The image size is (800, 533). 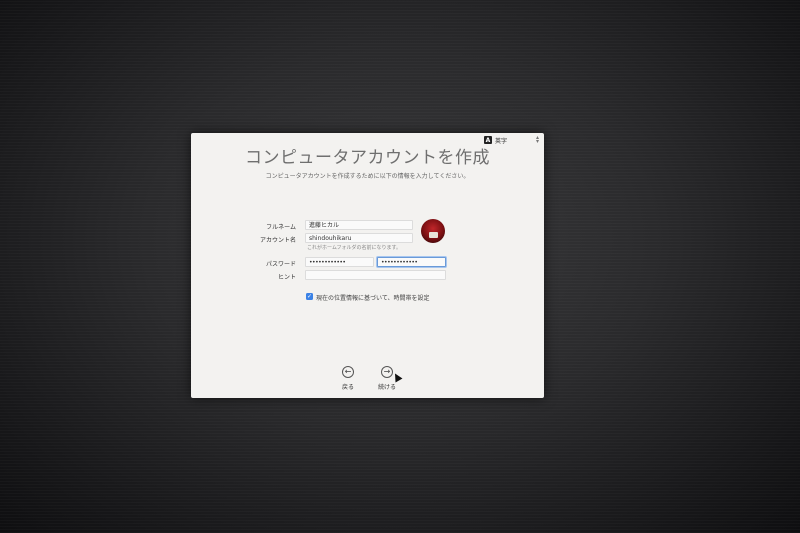 I want to click on avatar-emblem, so click(x=433, y=235).